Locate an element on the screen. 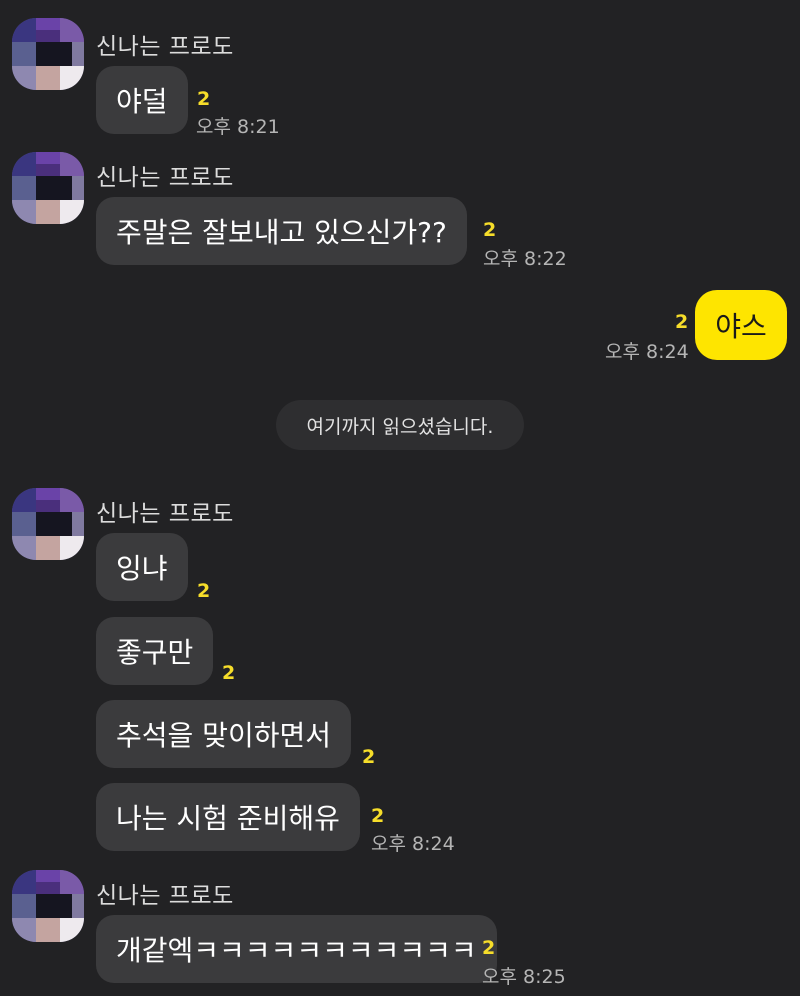 This screenshot has height=996, width=800. message-bubble: 개같엑ㅋㅋㅋㅋㅋㅋㅋㅋㅋㅋㅋ is located at coordinates (296, 949).